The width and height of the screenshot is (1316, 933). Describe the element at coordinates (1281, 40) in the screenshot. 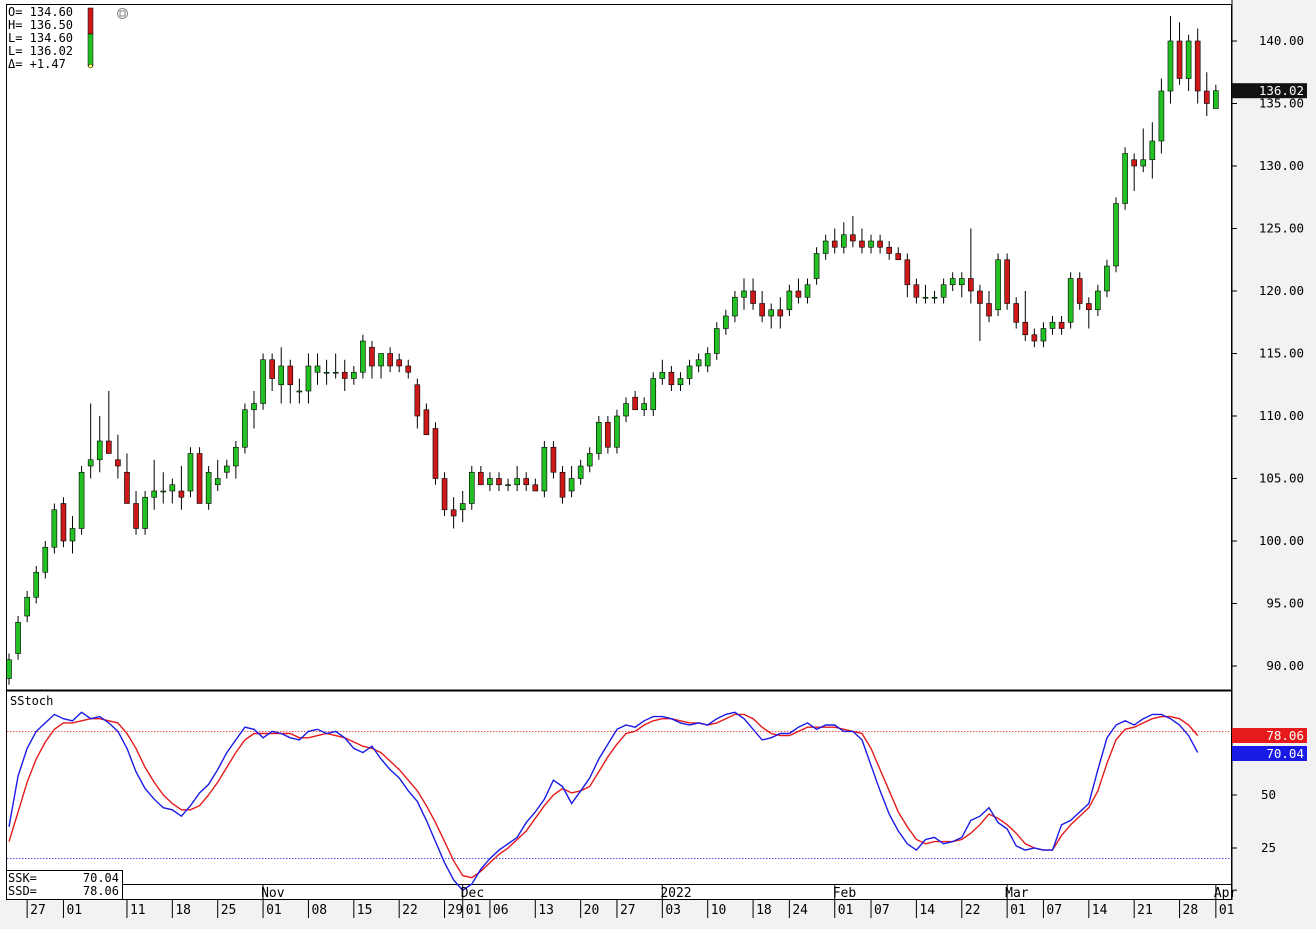

I see `price-tick-label: 140.00` at that location.